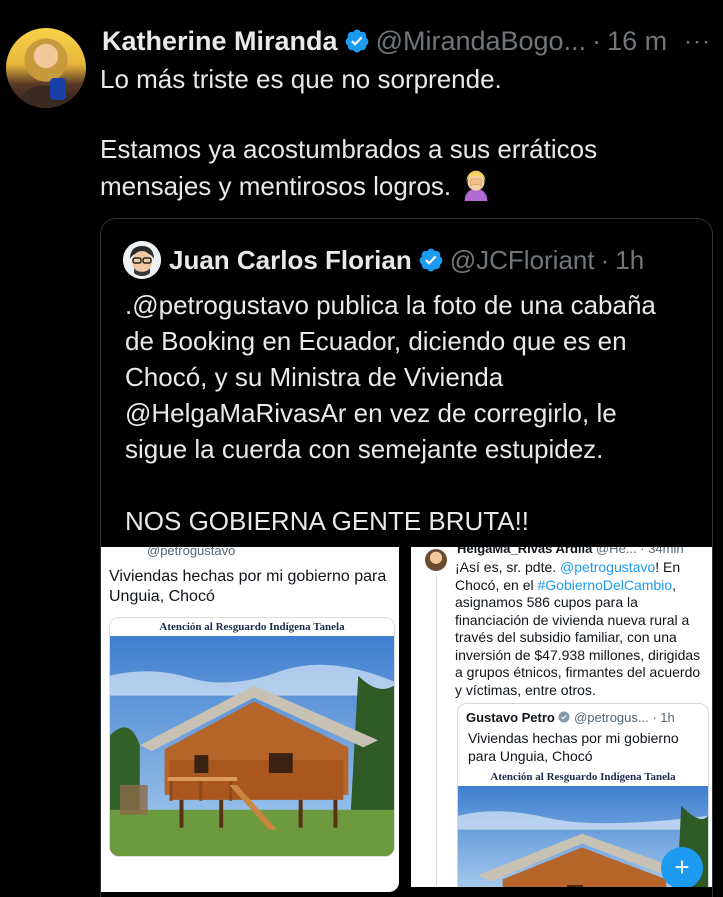 The image size is (723, 897). I want to click on gray-verified-icon, so click(564, 717).